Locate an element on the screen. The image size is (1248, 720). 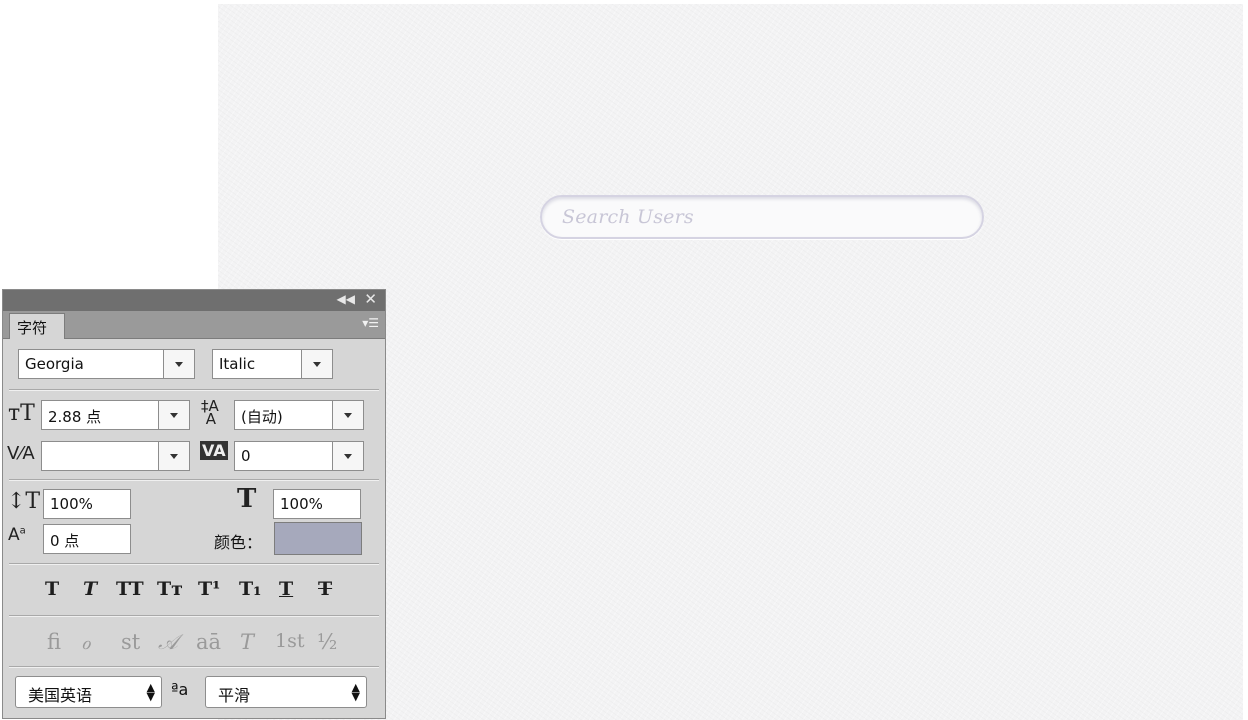
baseline-shift-field: 0 点 is located at coordinates (87, 539).